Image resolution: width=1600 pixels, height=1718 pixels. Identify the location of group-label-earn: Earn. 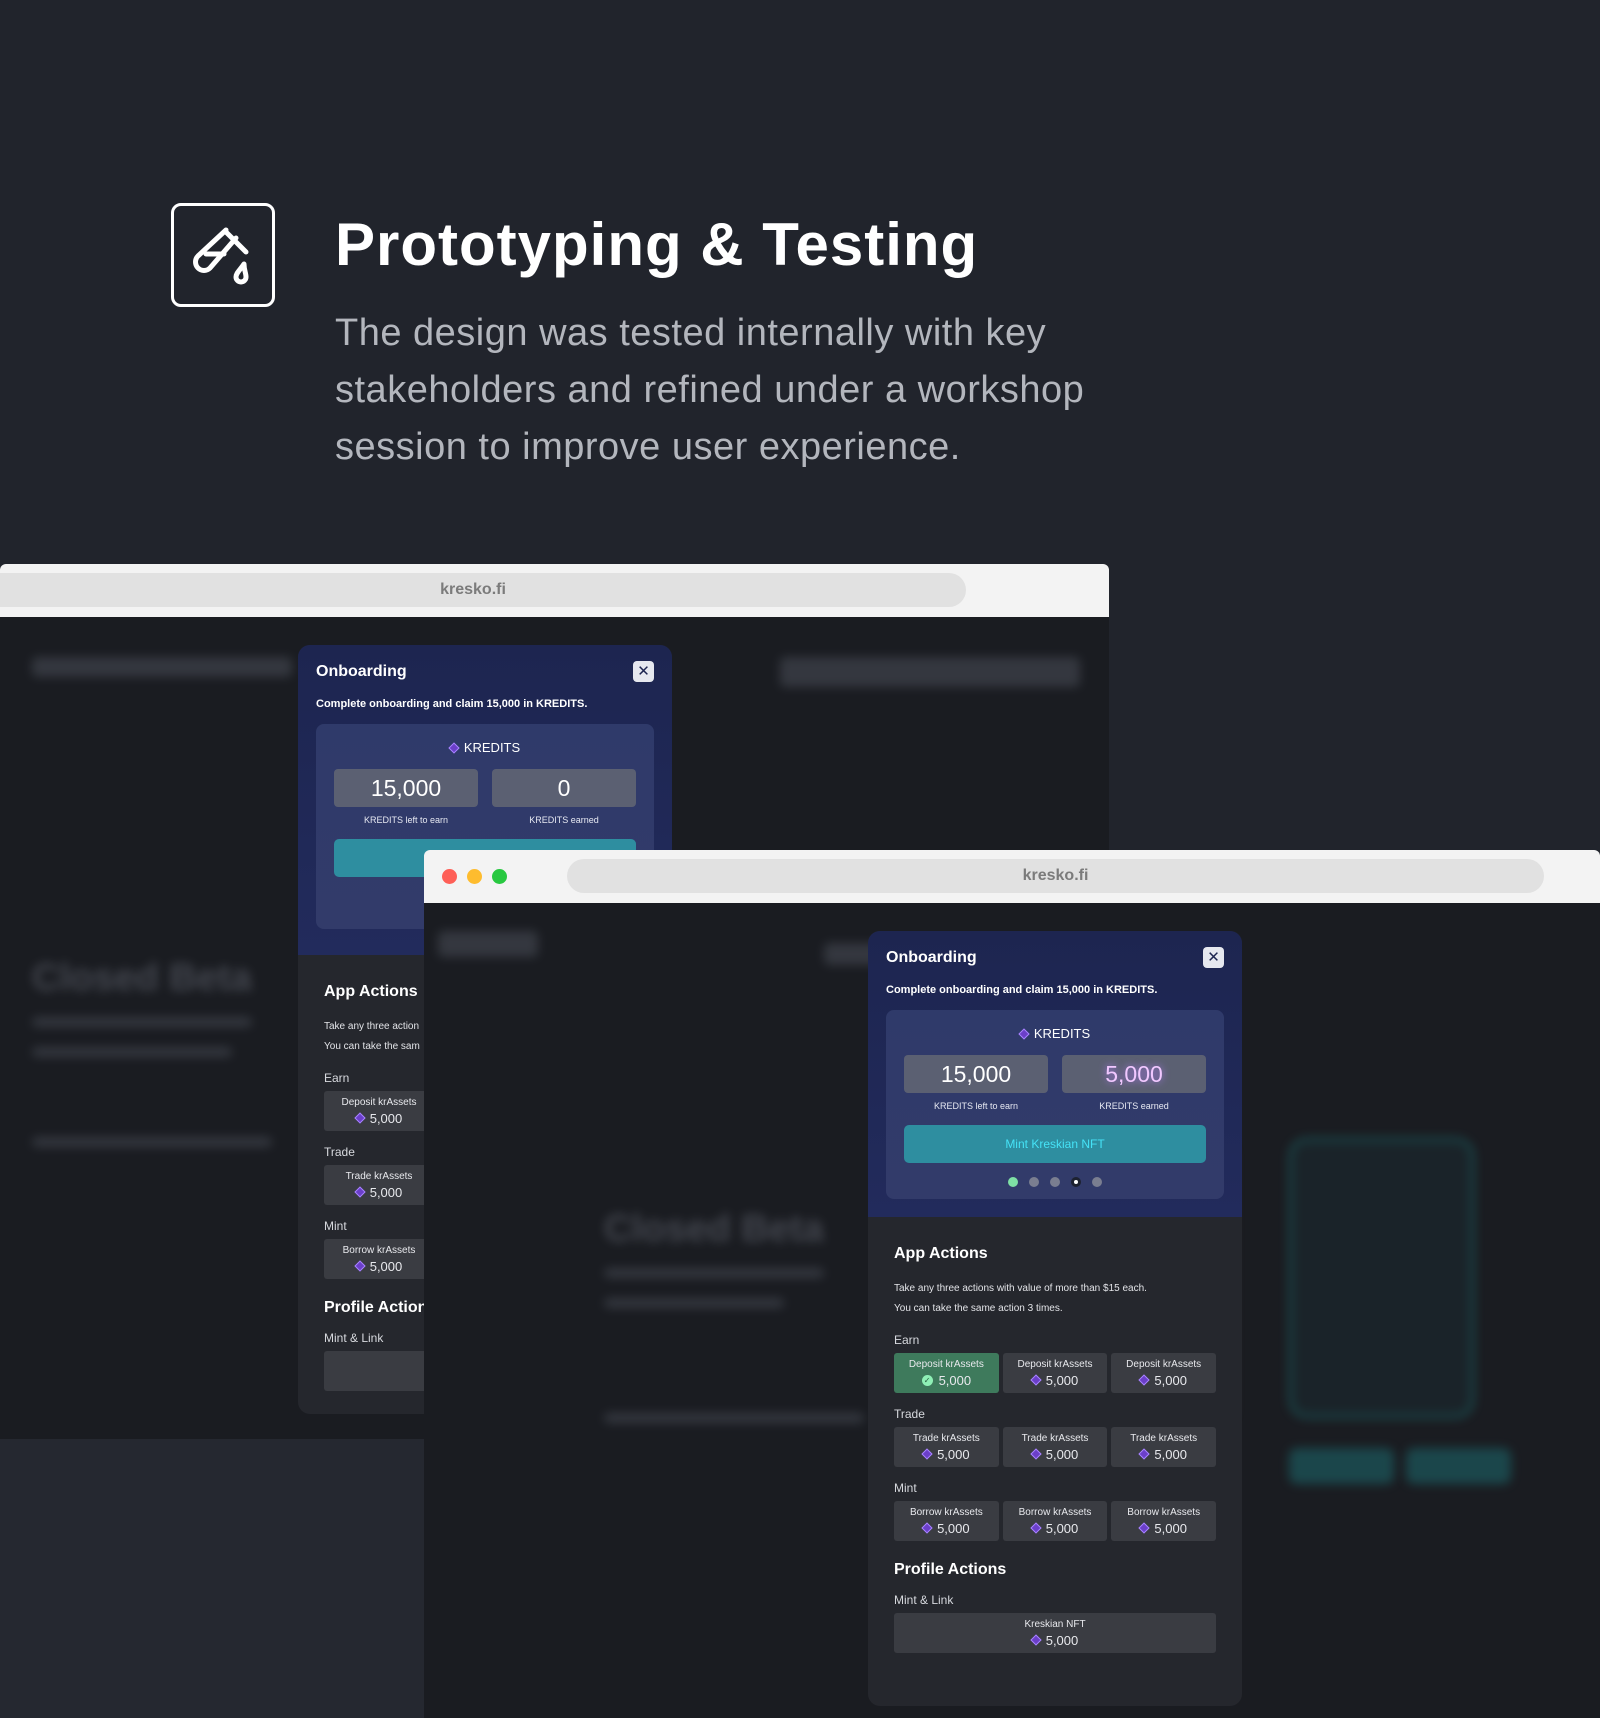
(907, 1340).